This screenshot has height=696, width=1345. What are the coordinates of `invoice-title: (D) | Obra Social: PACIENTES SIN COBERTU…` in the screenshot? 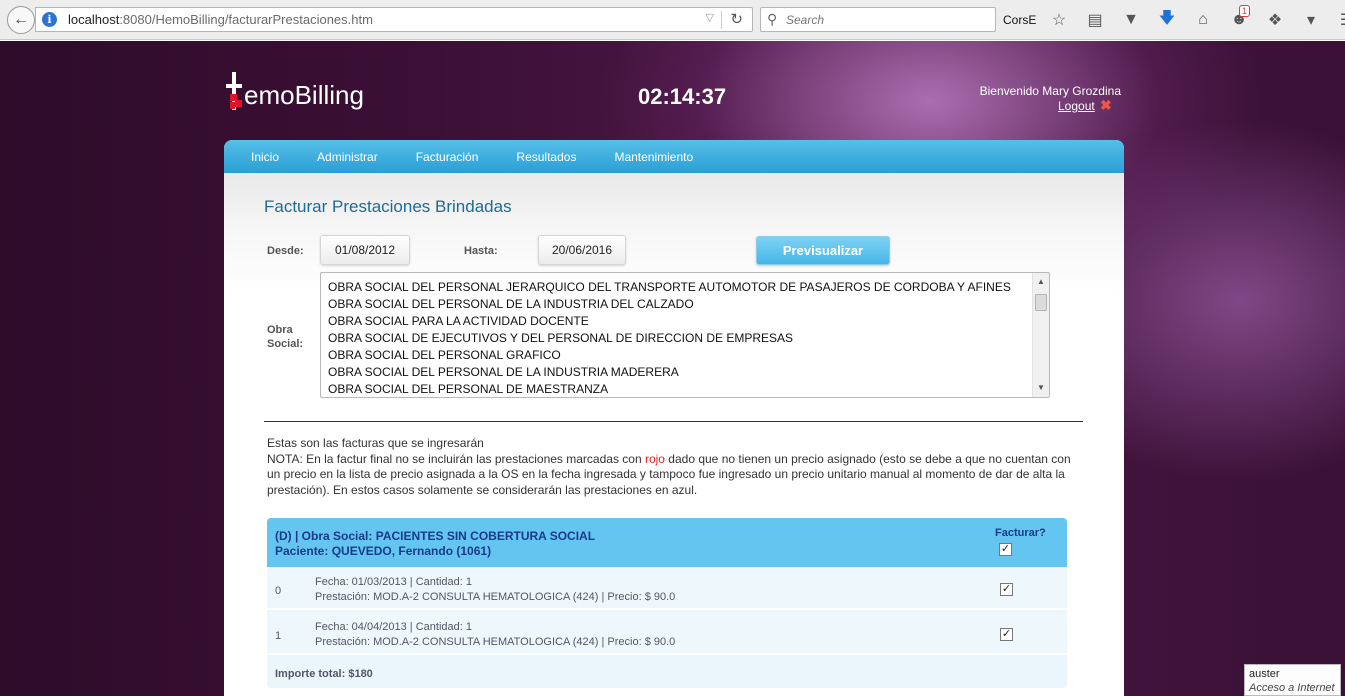 It's located at (435, 543).